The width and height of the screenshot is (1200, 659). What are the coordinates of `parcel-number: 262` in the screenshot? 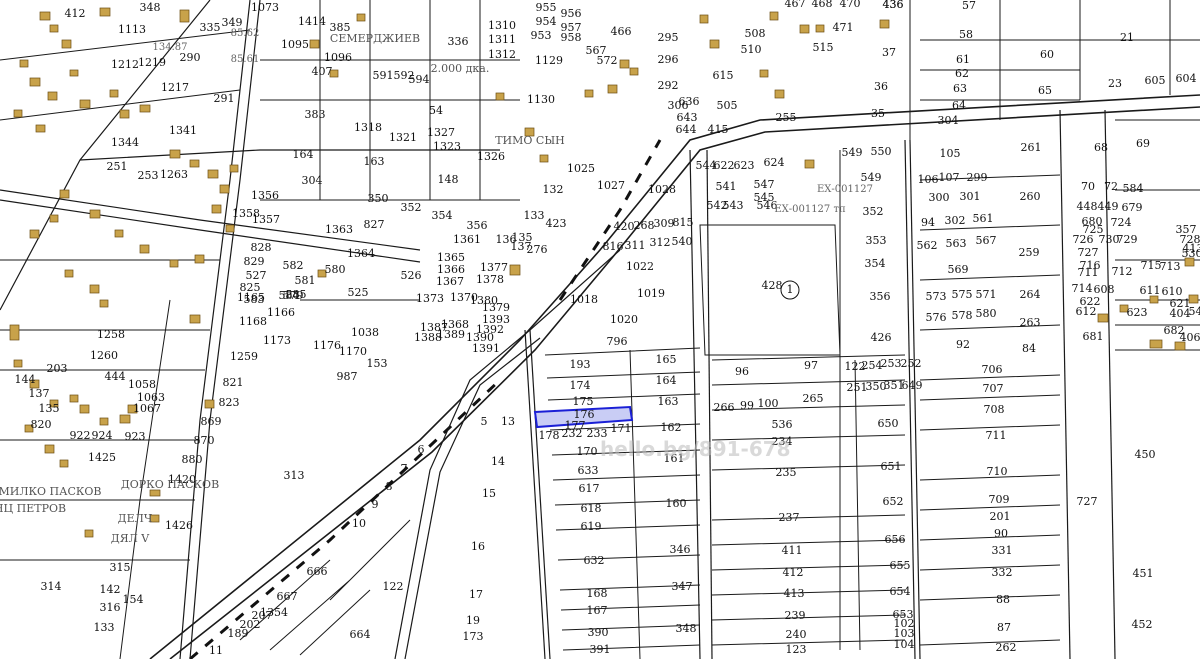 It's located at (1006, 647).